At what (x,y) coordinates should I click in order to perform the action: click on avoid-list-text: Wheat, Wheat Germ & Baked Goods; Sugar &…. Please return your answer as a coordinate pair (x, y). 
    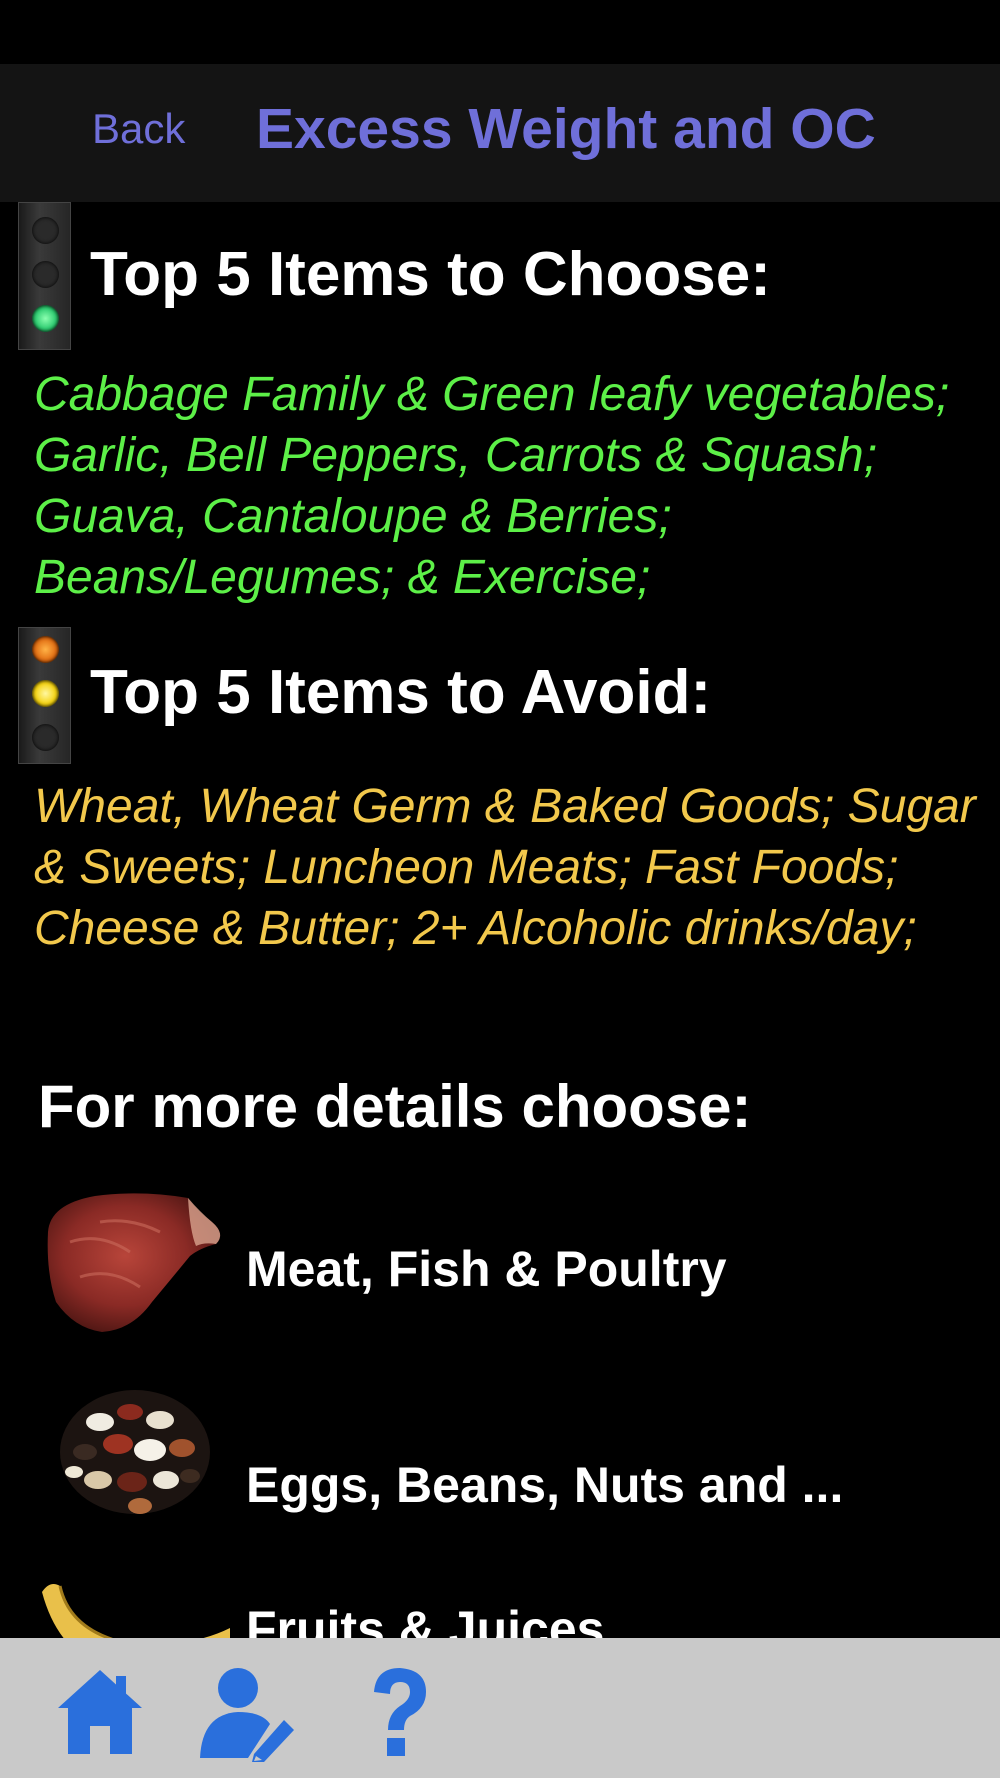
    Looking at the image, I should click on (505, 867).